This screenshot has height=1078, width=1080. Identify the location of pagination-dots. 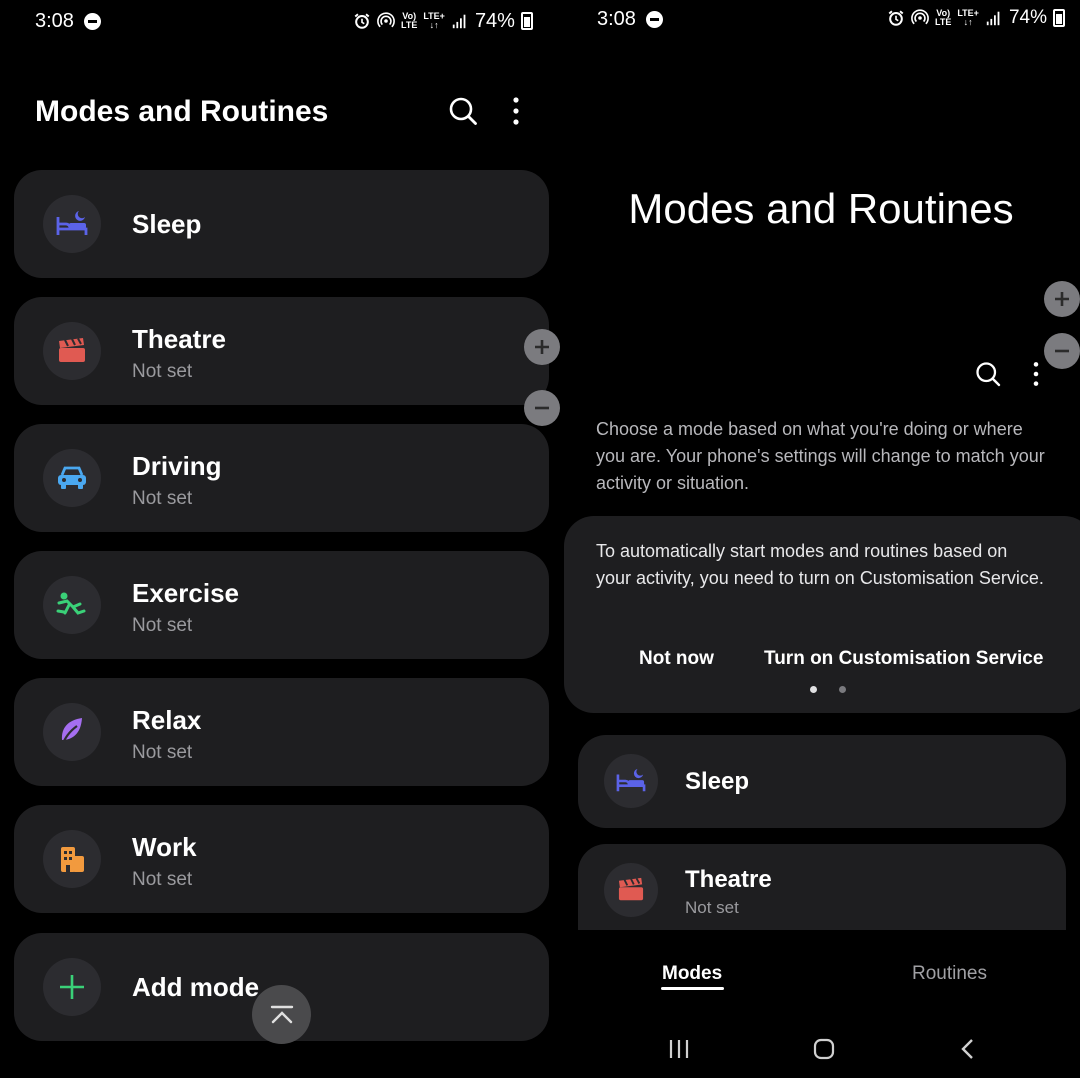
(828, 689).